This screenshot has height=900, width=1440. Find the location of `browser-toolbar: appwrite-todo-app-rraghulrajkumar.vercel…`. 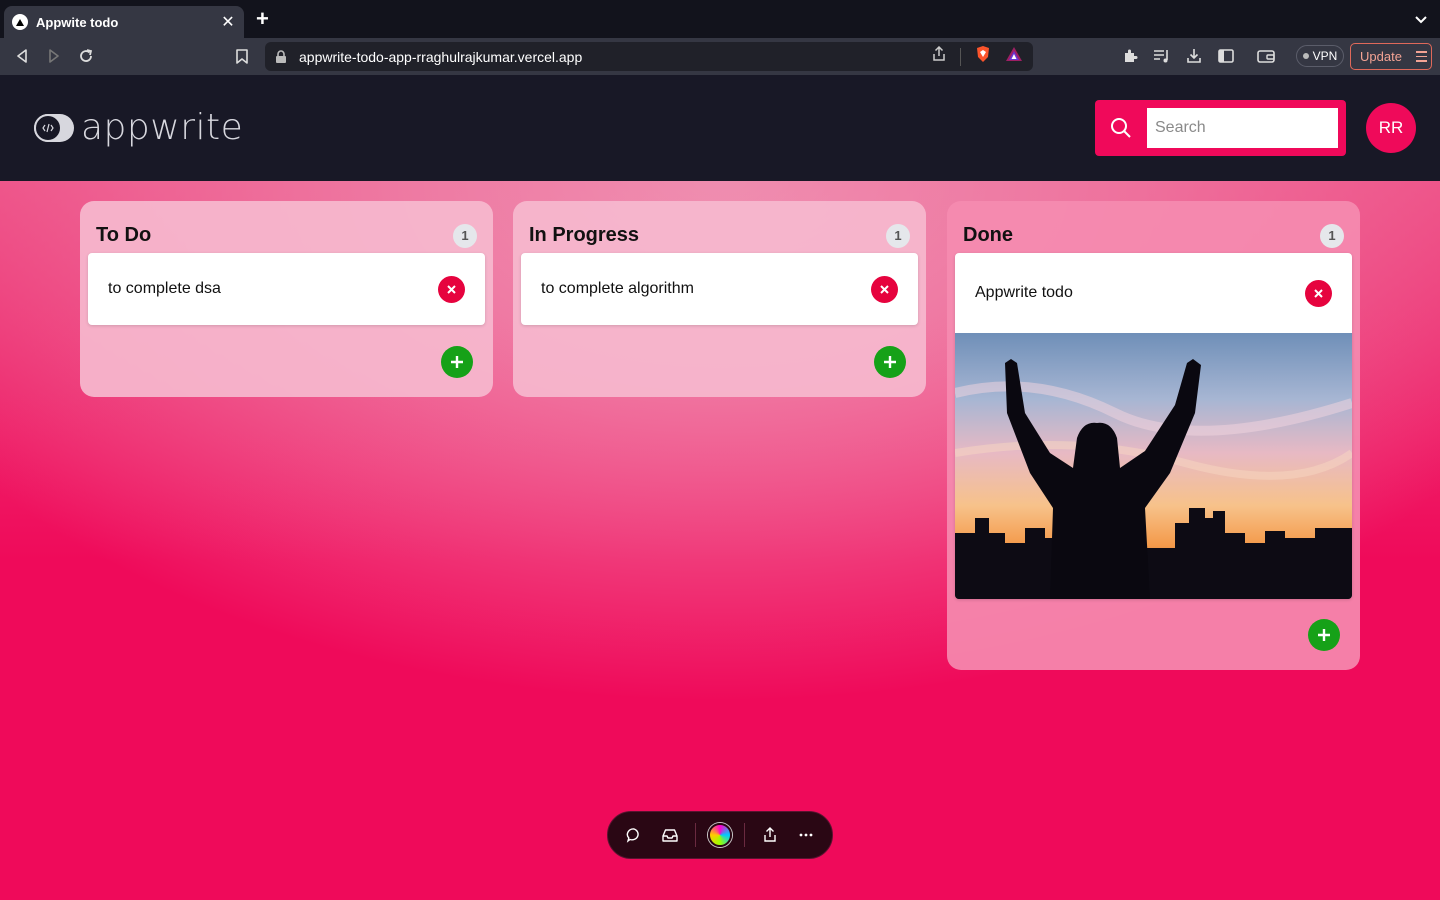

browser-toolbar: appwrite-todo-app-rraghulrajkumar.vercel… is located at coordinates (720, 56).